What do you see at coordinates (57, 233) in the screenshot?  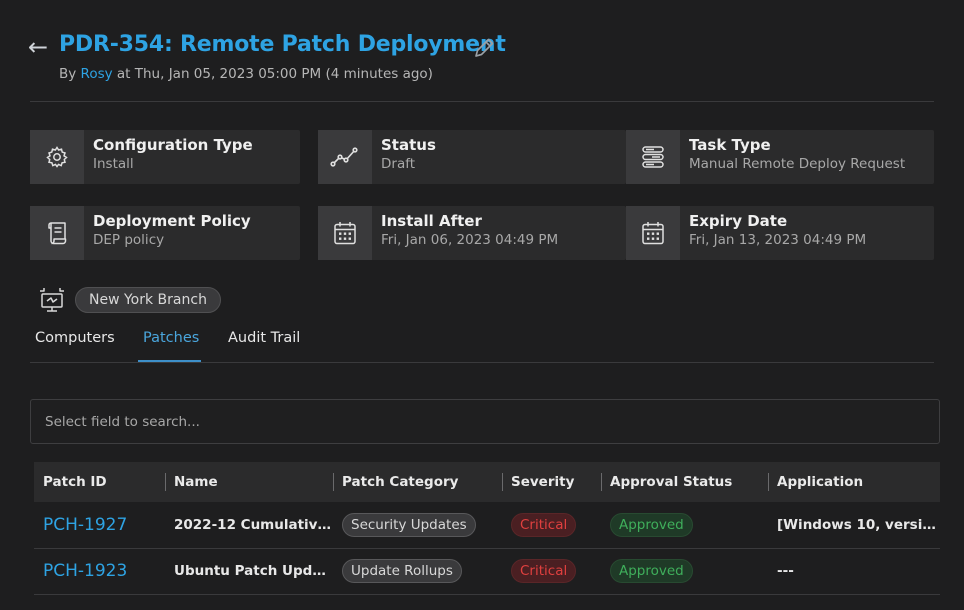 I see `scroll-icon` at bounding box center [57, 233].